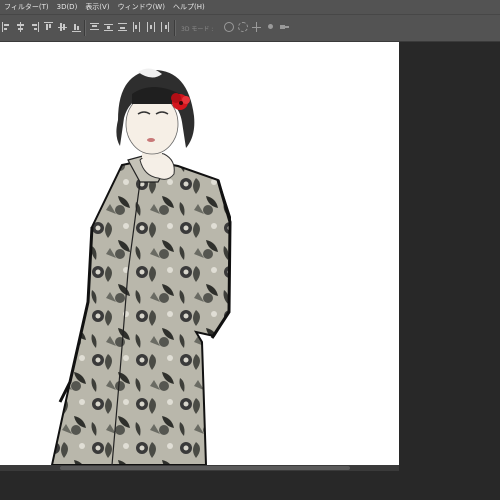  I want to click on align-left-edges-icon, so click(6, 27).